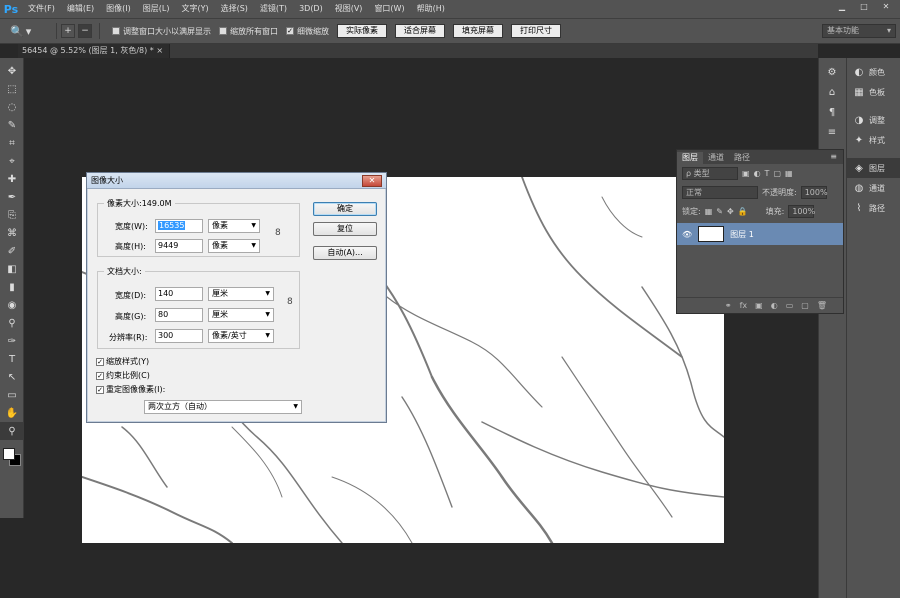  Describe the element at coordinates (719, 211) in the screenshot. I see `lock-pixels-icon: ✎` at that location.